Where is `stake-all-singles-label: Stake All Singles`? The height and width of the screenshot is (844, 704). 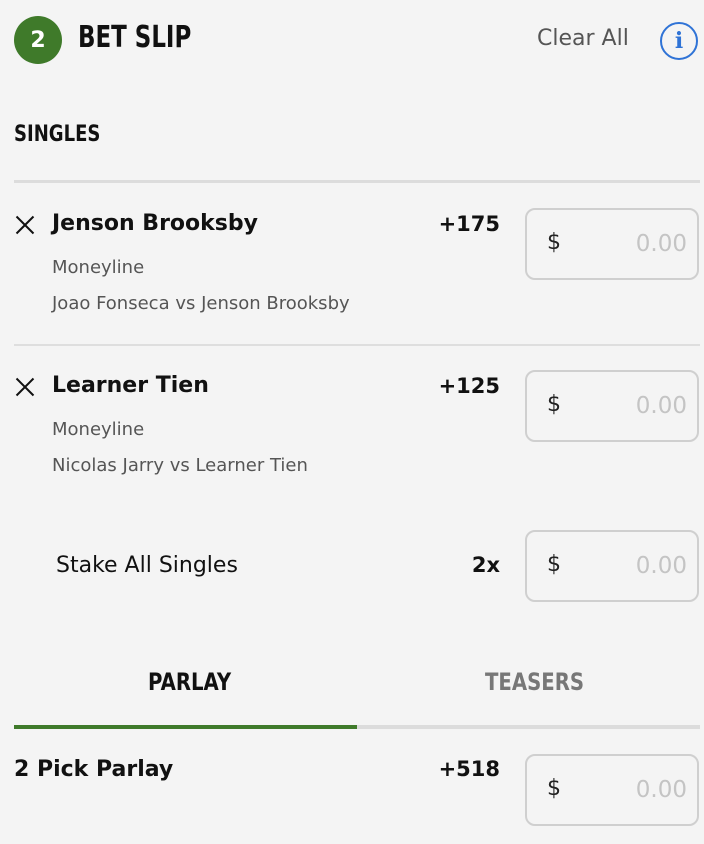
stake-all-singles-label: Stake All Singles is located at coordinates (147, 565).